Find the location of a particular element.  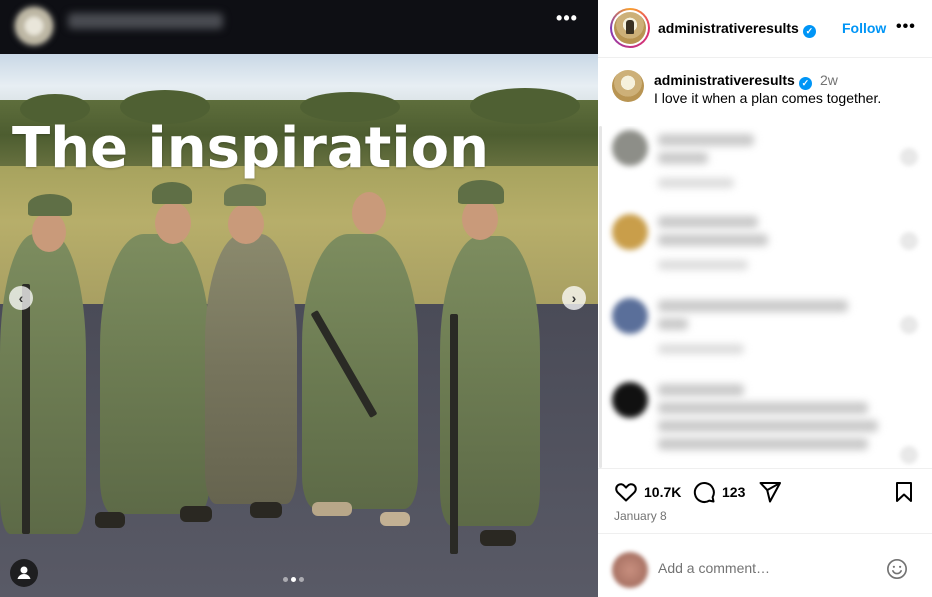

post-actions: 10.7K 123 January 8 is located at coordinates (765, 500).